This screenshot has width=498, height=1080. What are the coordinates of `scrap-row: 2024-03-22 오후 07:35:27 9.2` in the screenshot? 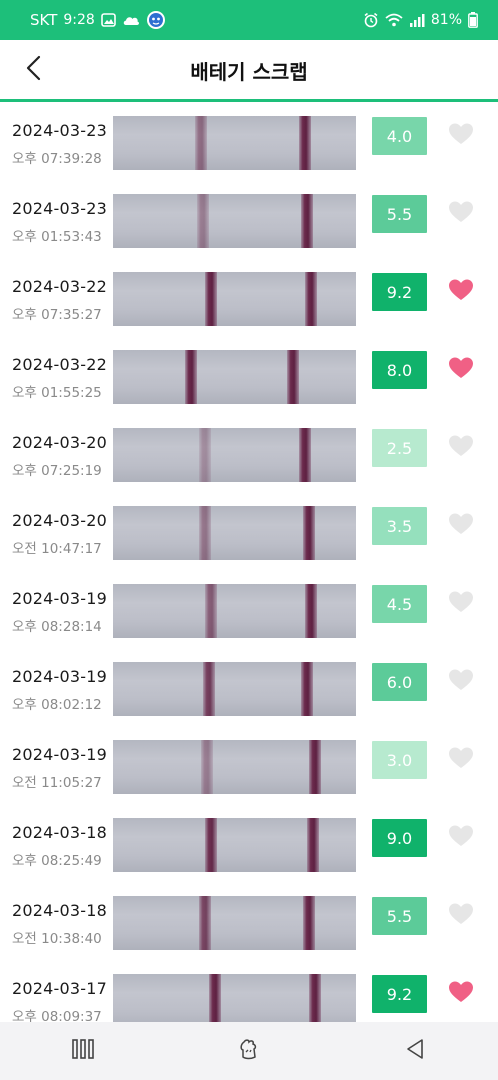 It's located at (249, 300).